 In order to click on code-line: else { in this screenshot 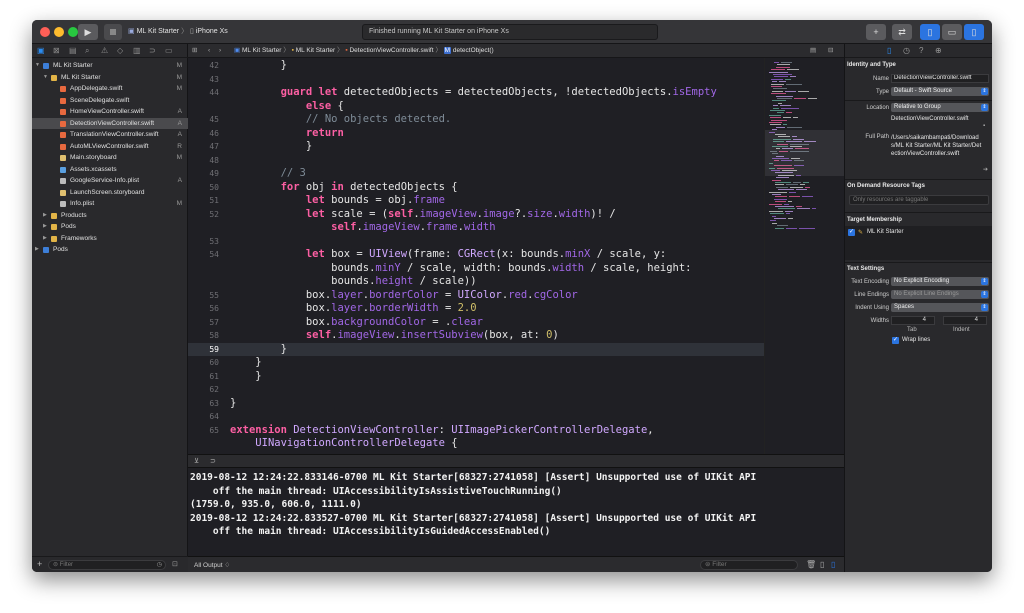, I will do `click(476, 107)`.